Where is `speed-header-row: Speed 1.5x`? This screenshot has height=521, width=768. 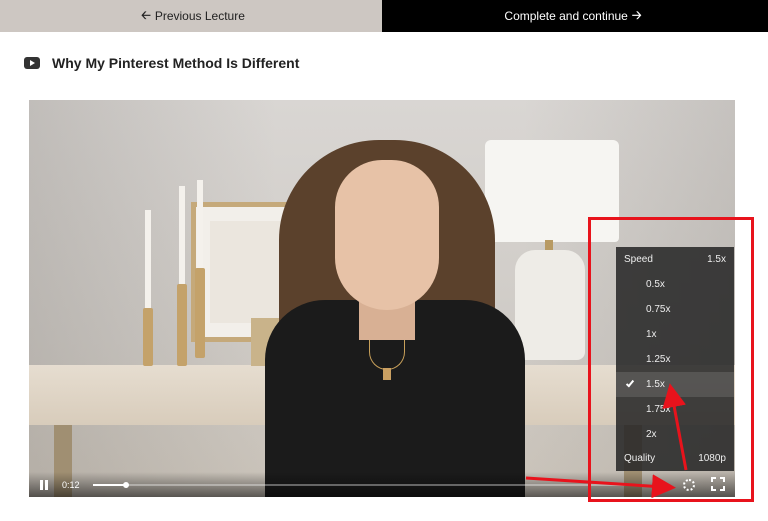 speed-header-row: Speed 1.5x is located at coordinates (675, 259).